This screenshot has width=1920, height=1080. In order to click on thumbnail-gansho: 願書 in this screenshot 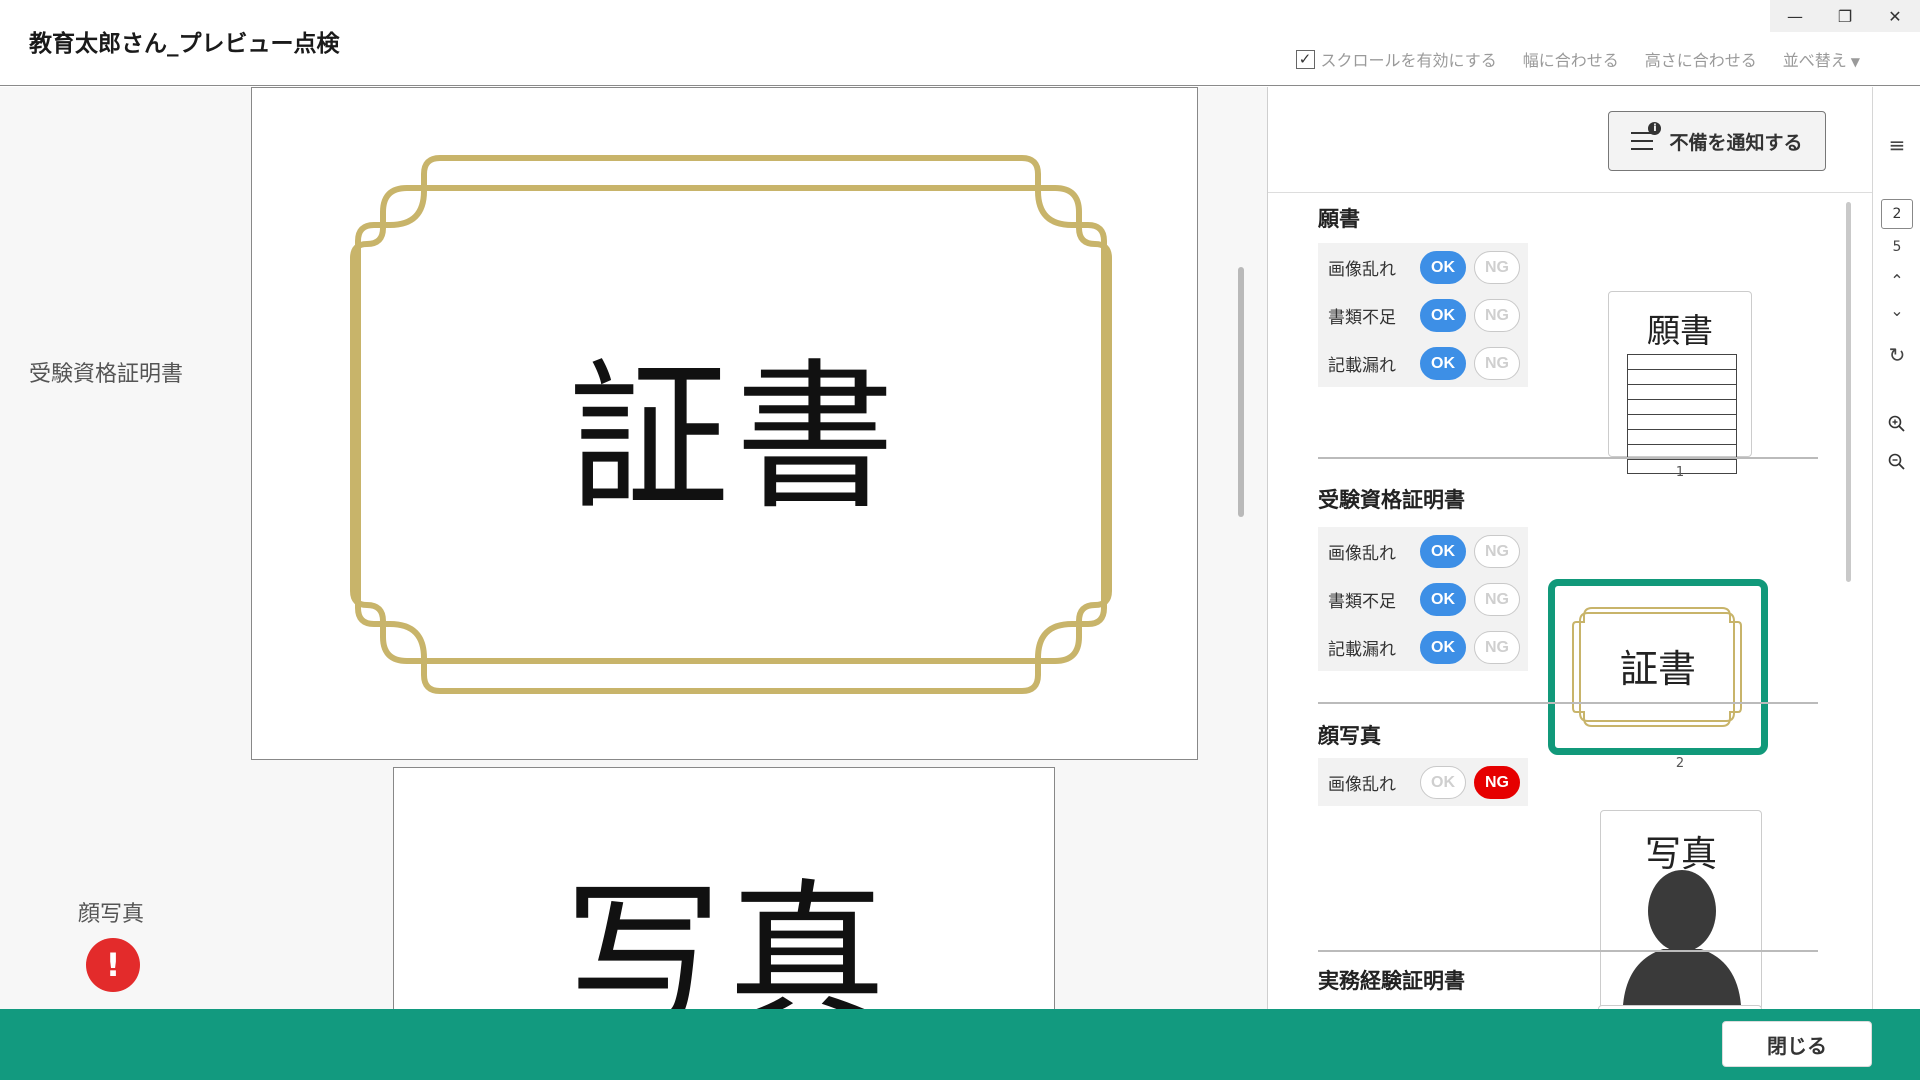, I will do `click(1680, 382)`.